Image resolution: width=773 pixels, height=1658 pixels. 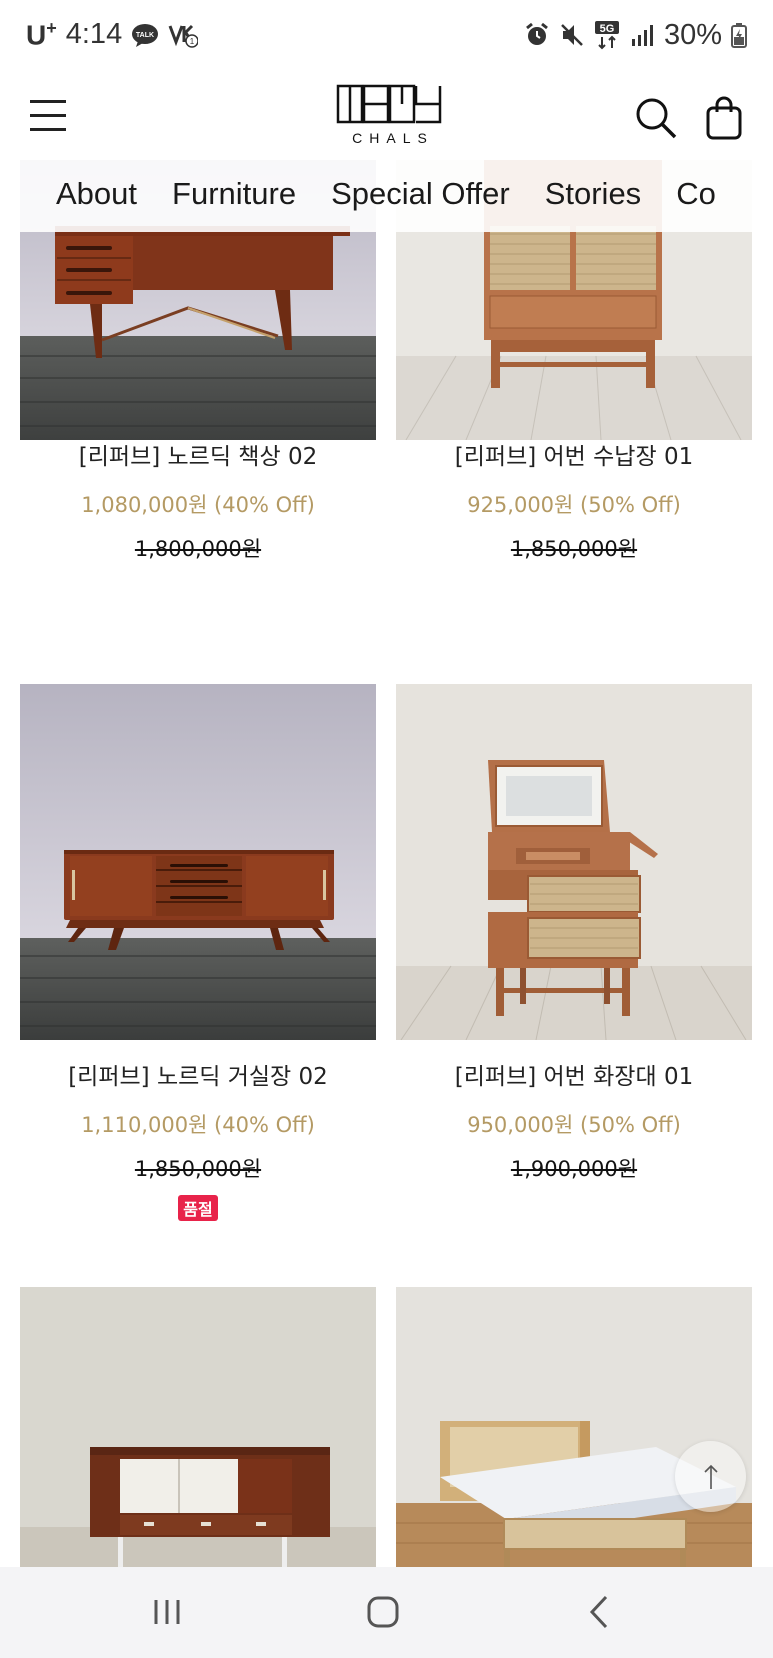 What do you see at coordinates (574, 1168) in the screenshot?
I see `product-original-price: 1,900,000원` at bounding box center [574, 1168].